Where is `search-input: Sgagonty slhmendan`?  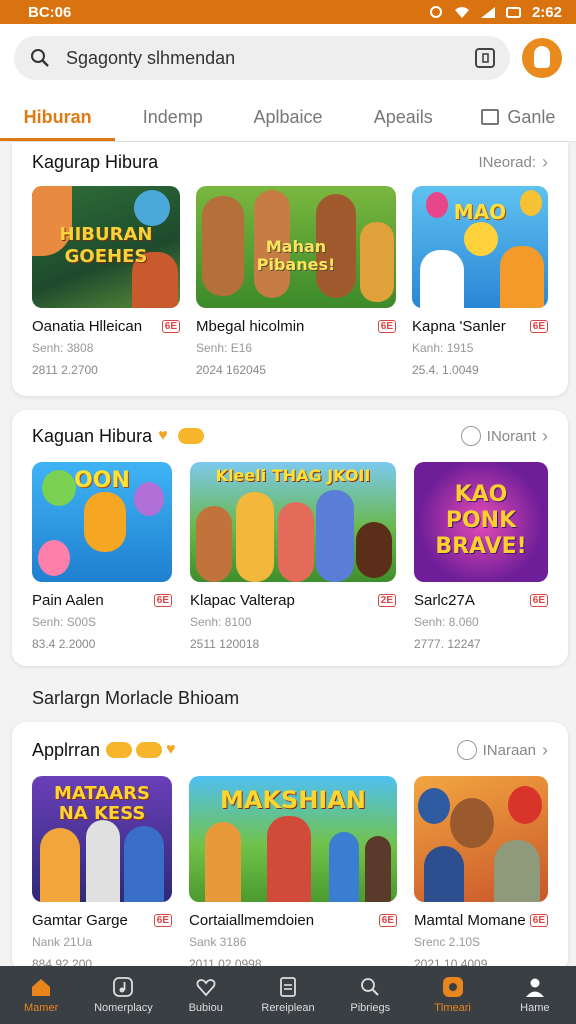 search-input: Sgagonty slhmendan is located at coordinates (262, 58).